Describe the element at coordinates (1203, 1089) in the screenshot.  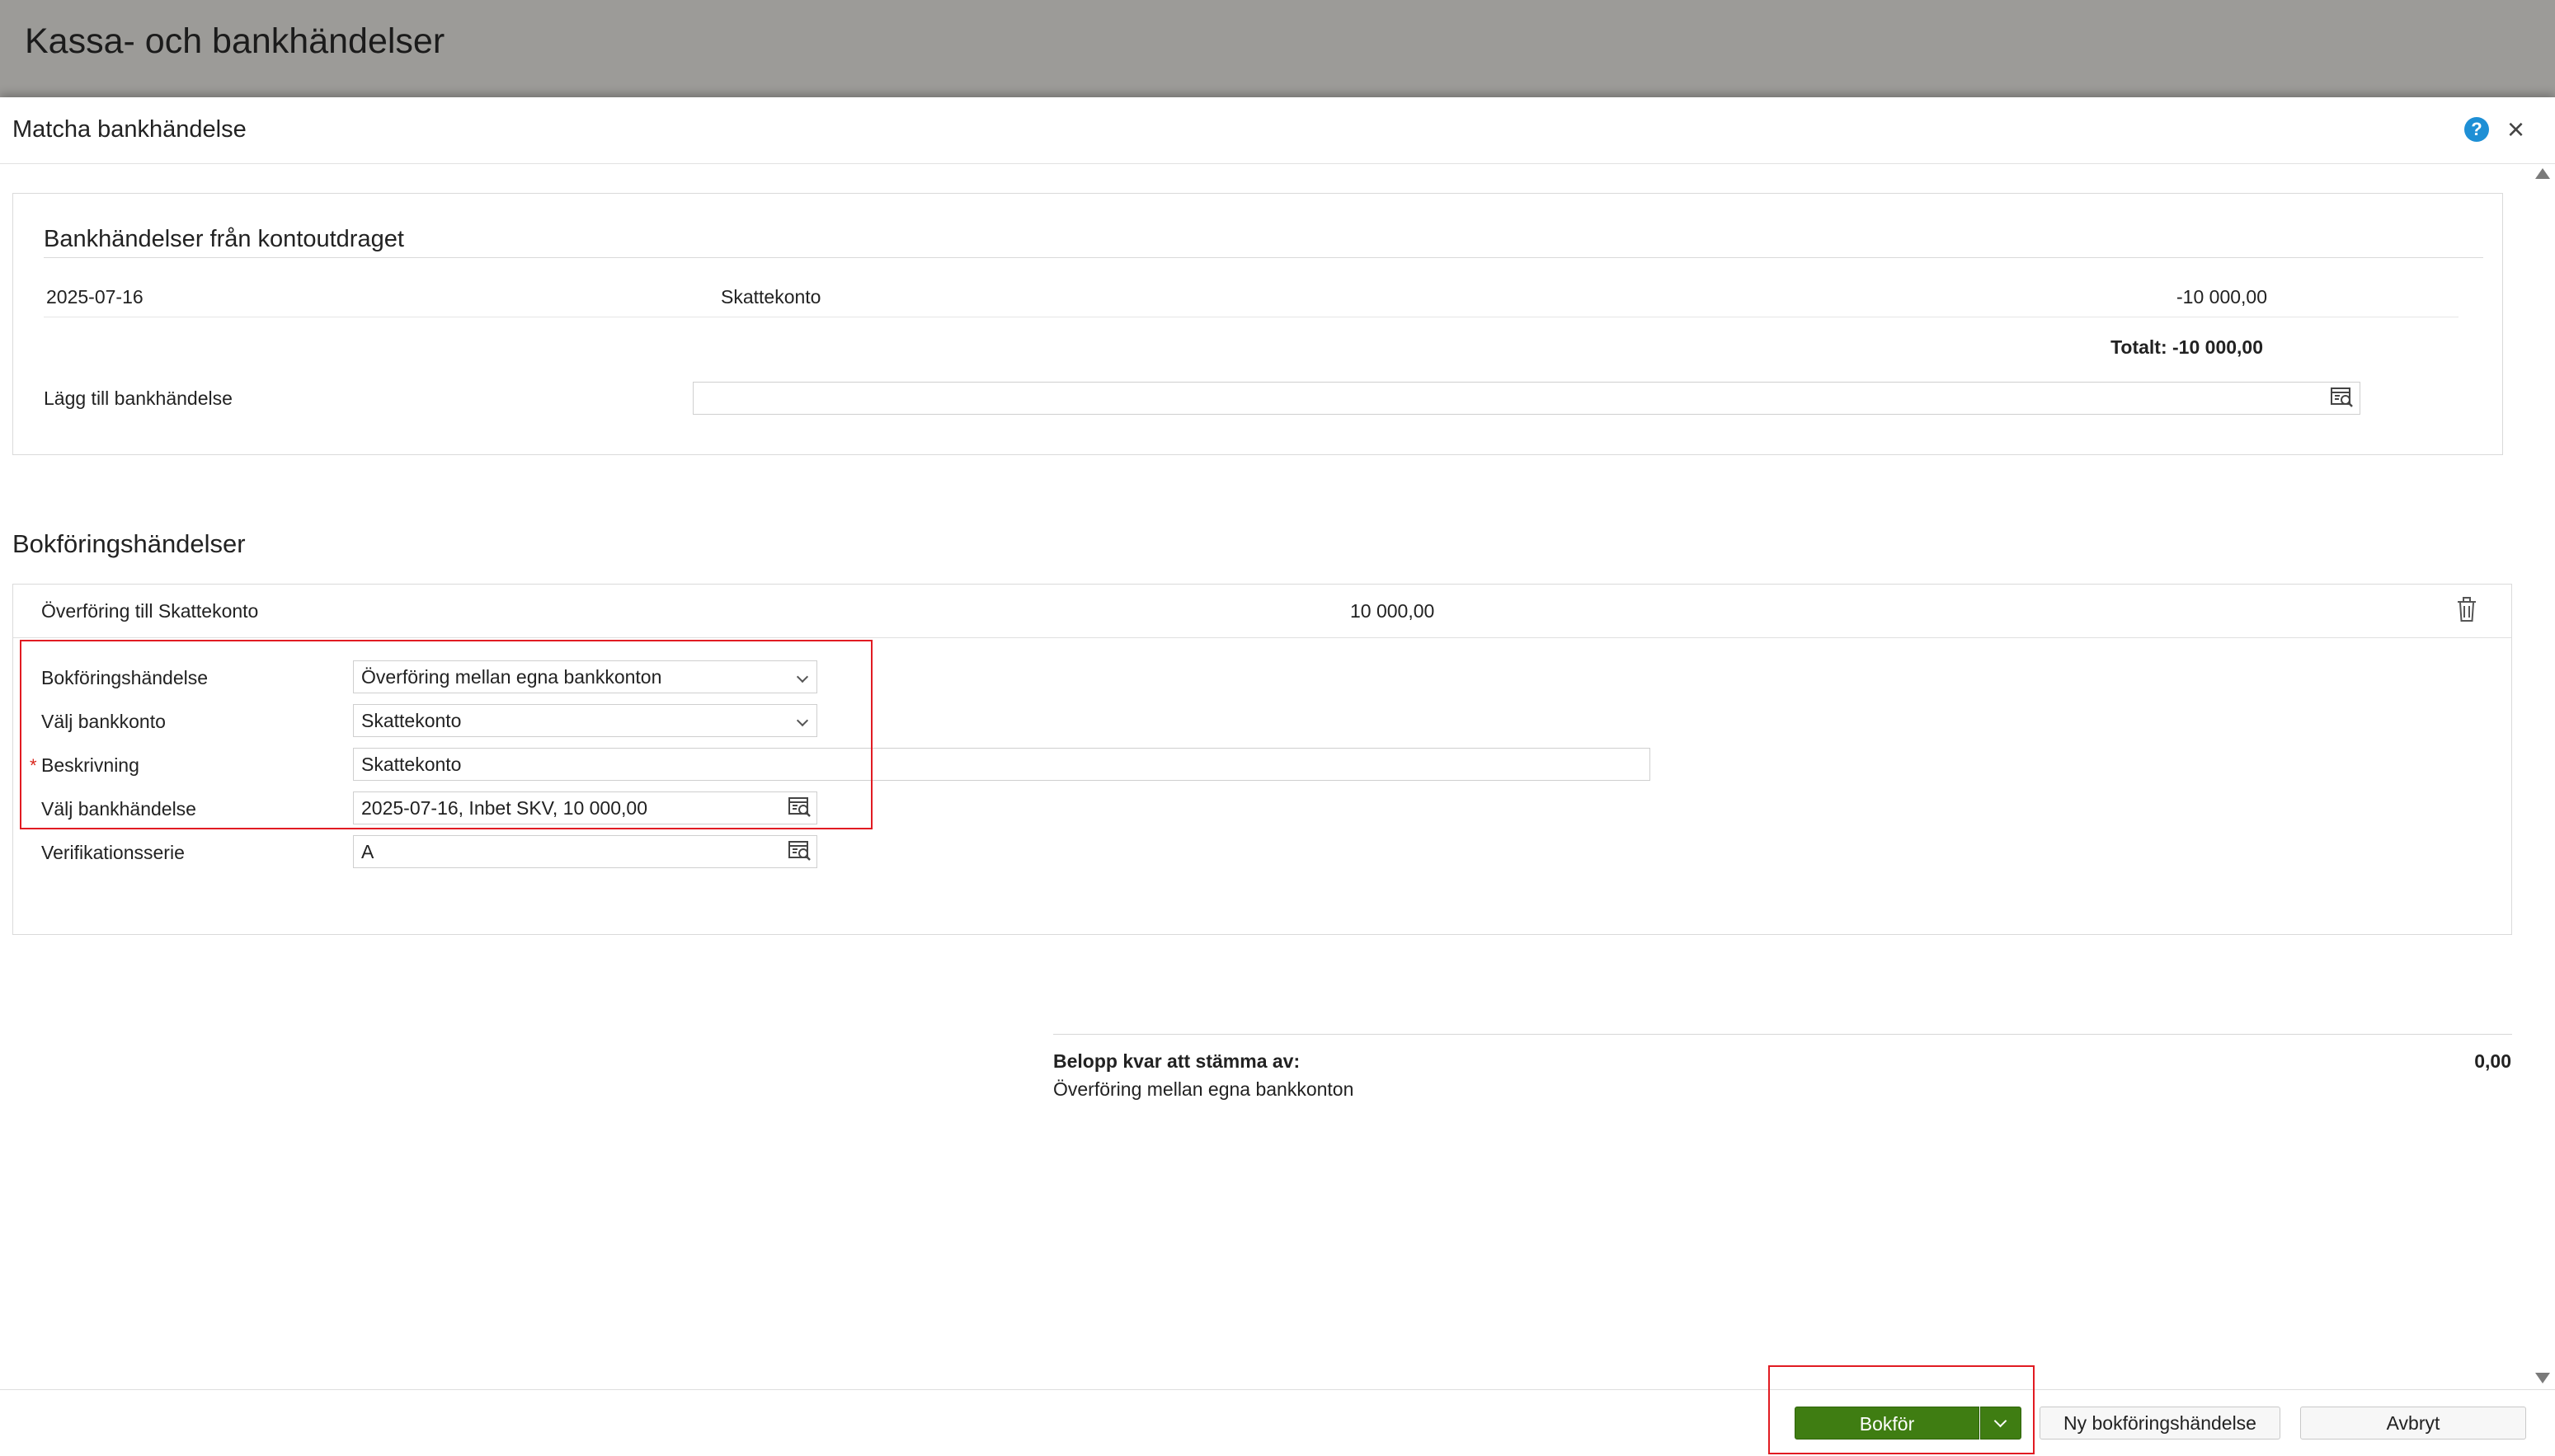
I see `remaining-amount-description: Överföring mellan egna bankkonton` at that location.